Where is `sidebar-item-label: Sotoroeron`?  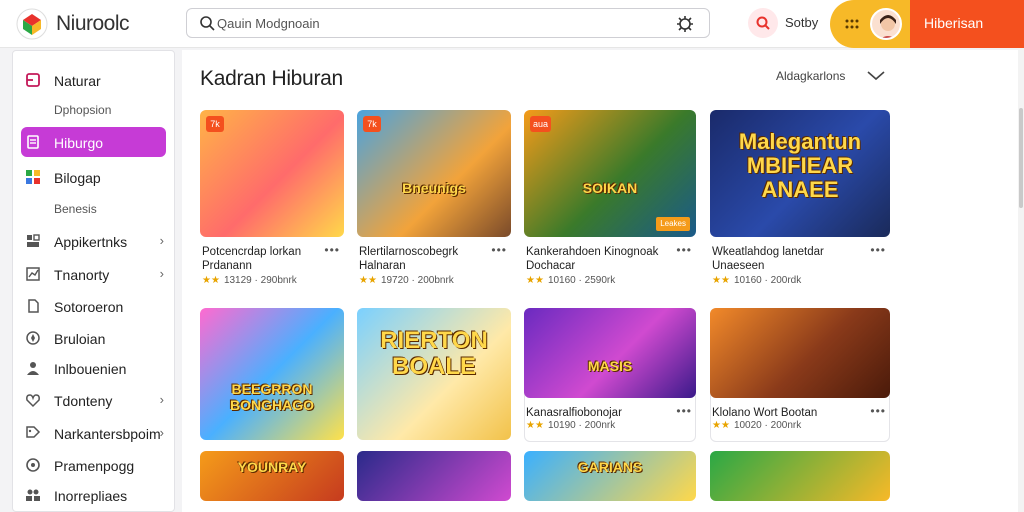 sidebar-item-label: Sotoroeron is located at coordinates (89, 307).